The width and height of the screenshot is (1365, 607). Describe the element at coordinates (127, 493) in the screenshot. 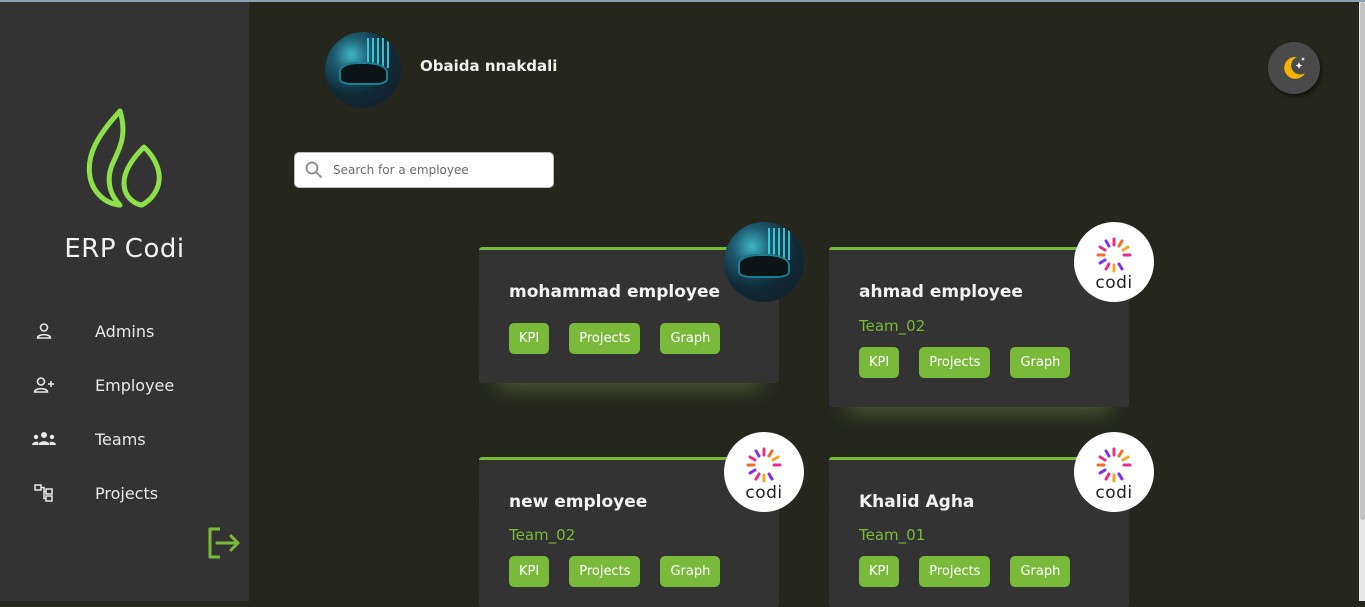

I see `sidebar-item-label: Projects` at that location.